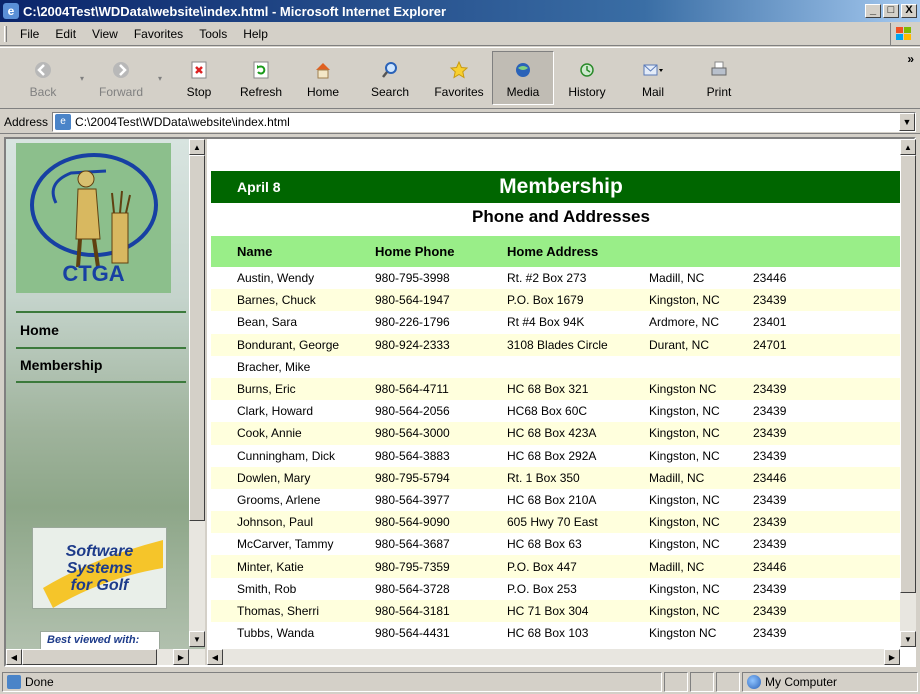 Image resolution: width=920 pixels, height=694 pixels. What do you see at coordinates (412, 610) in the screenshot?
I see `member-phone: 980-564-3181` at bounding box center [412, 610].